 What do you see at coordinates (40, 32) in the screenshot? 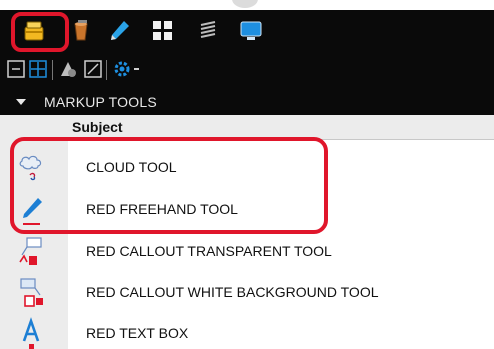
I see `highlight-box-toolchest` at bounding box center [40, 32].